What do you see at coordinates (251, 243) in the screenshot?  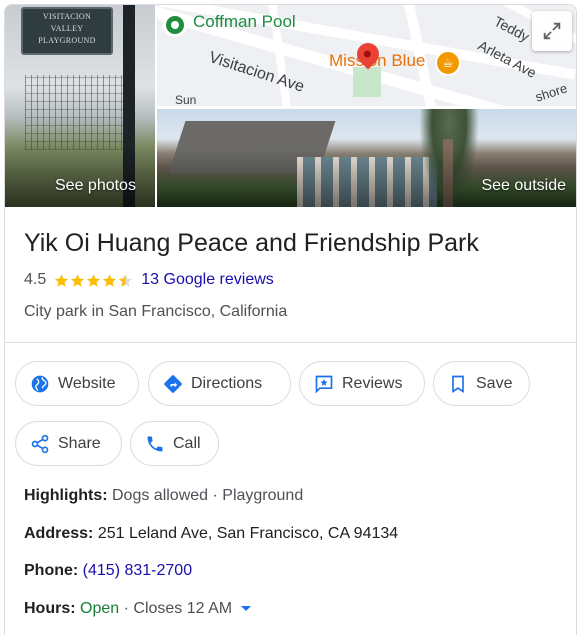 I see `place-title: Yik Oi Huang Peace and Friendship Park` at bounding box center [251, 243].